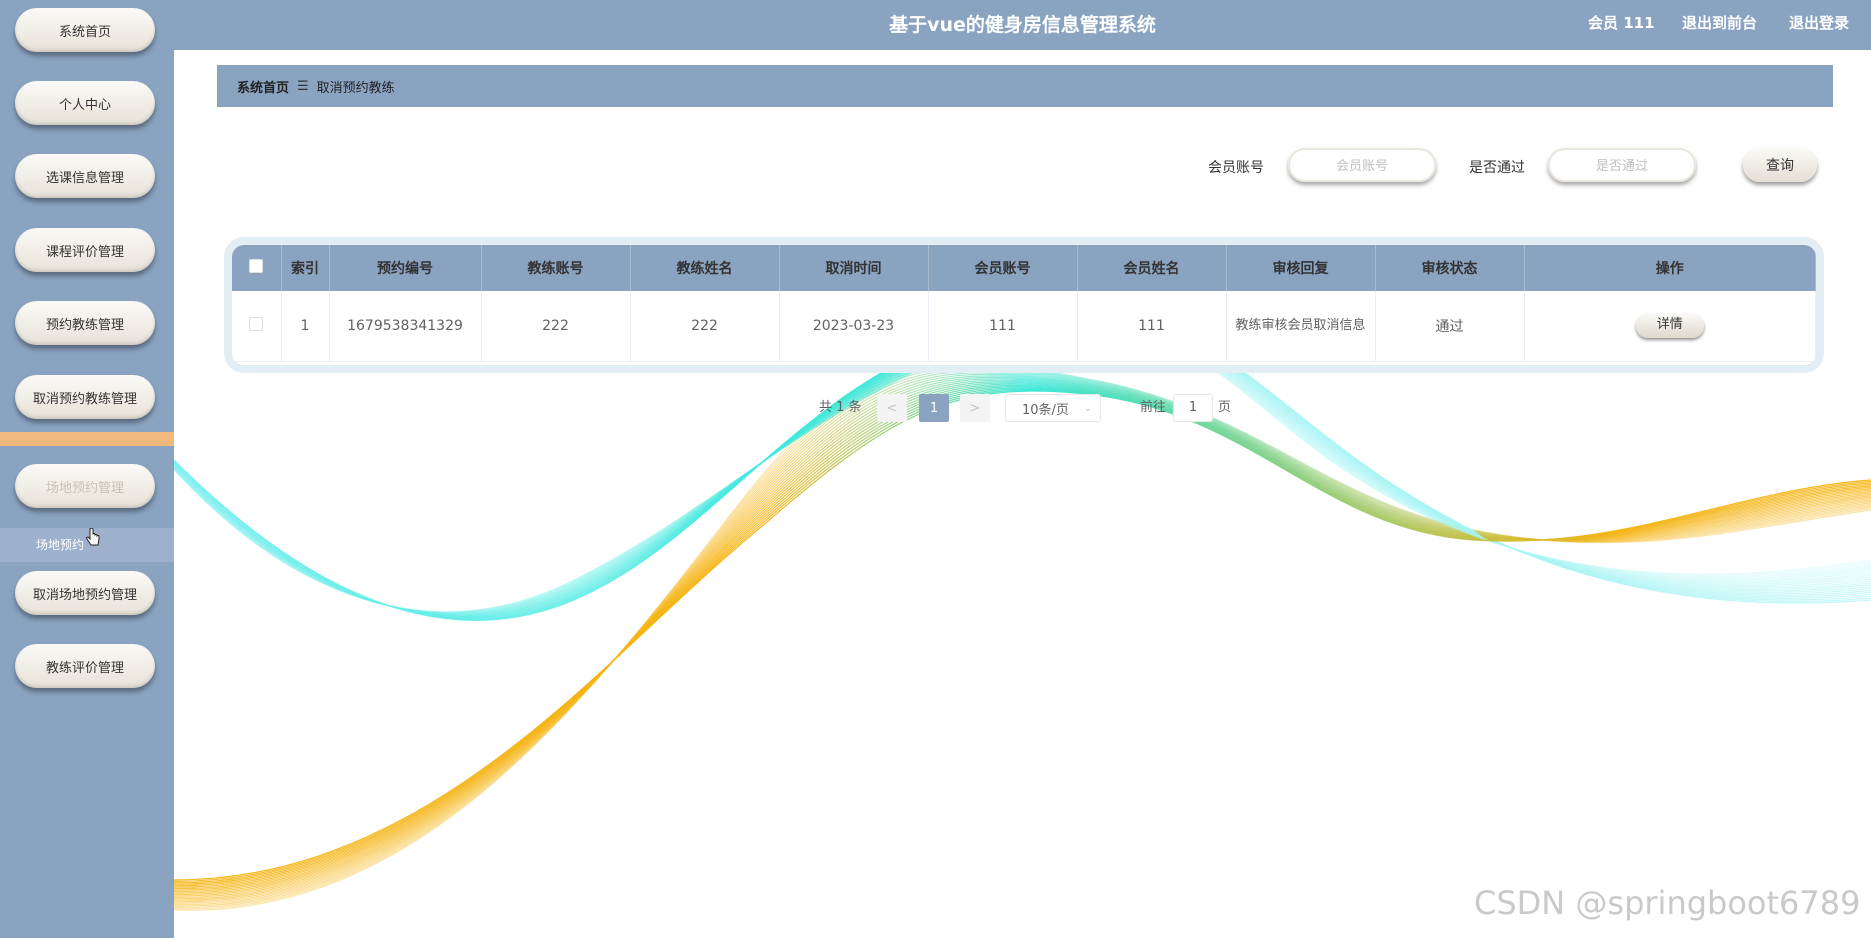 The image size is (1871, 938). Describe the element at coordinates (705, 268) in the screenshot. I see `column-header: 教练姓名` at that location.